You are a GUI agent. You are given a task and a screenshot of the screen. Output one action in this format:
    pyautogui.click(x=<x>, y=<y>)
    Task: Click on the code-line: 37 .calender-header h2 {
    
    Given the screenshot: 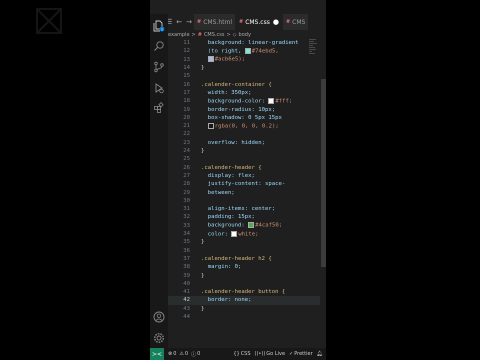 What is the action you would take?
    pyautogui.click(x=244, y=259)
    